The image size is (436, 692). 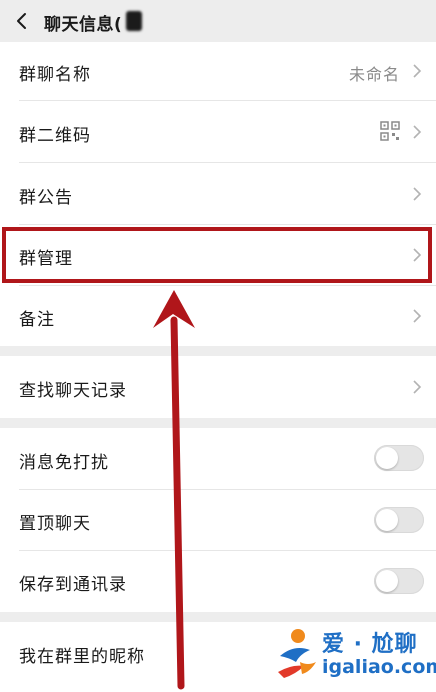 What do you see at coordinates (55, 136) in the screenshot?
I see `row-label: 群二维码` at bounding box center [55, 136].